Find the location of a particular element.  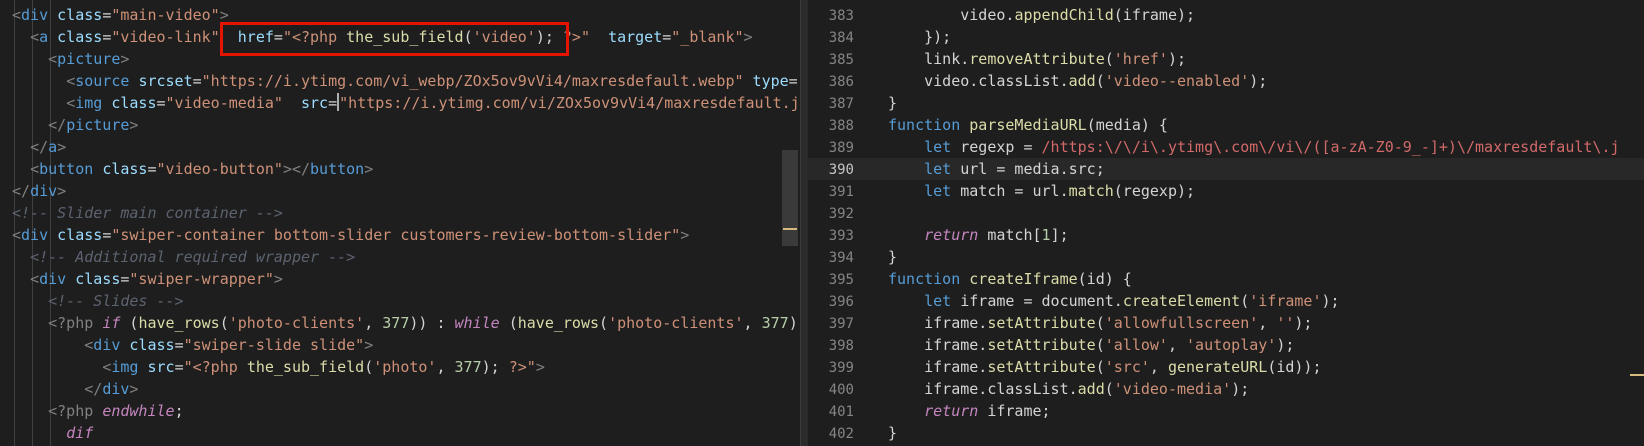

code-token: while is located at coordinates (477, 323).